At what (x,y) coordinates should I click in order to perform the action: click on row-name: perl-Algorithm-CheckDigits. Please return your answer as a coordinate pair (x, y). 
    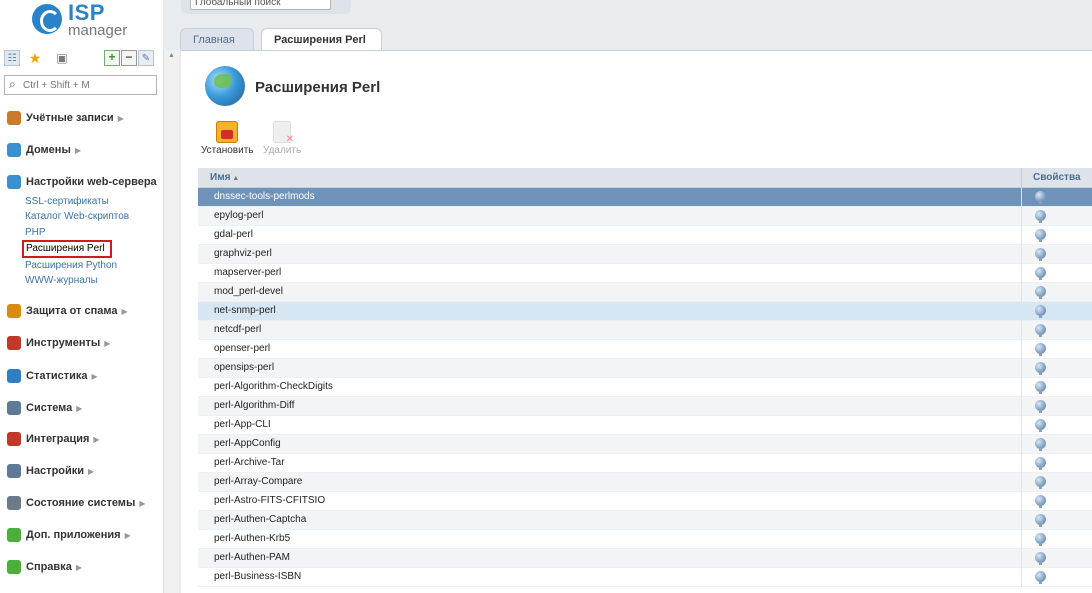
    Looking at the image, I should click on (273, 386).